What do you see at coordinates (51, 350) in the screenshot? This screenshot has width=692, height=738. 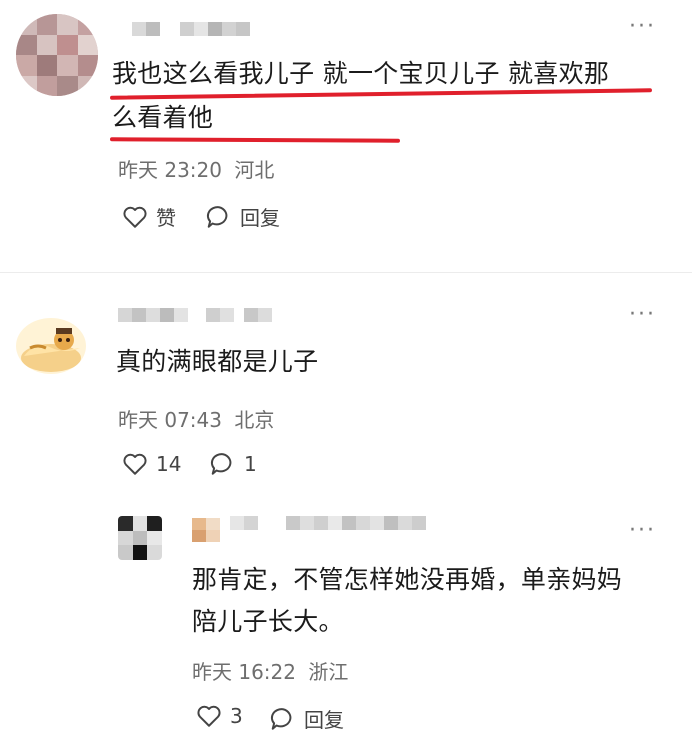 I see `cartoon-avatar-icon` at bounding box center [51, 350].